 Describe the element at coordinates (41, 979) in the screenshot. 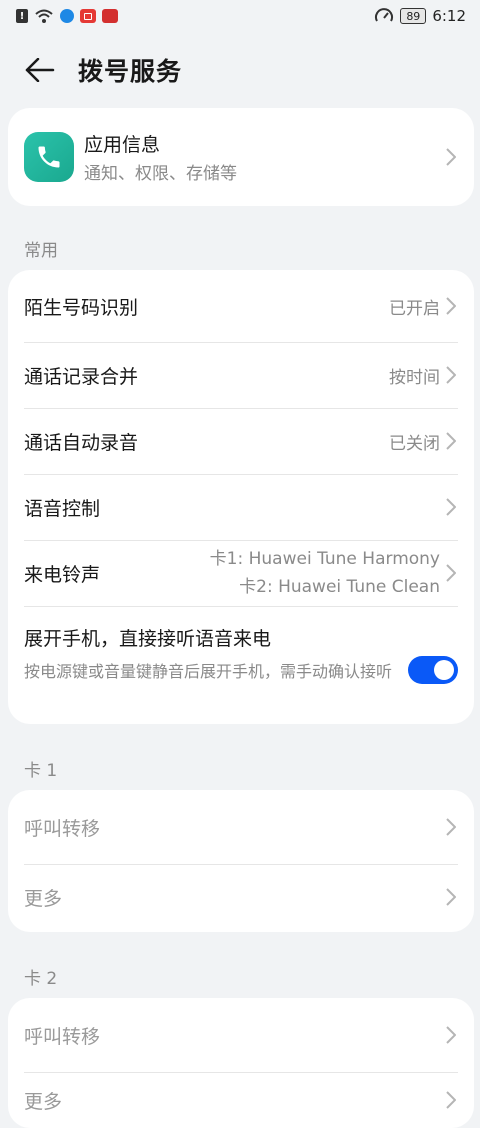

I see `section-label-card2: 卡 2` at that location.